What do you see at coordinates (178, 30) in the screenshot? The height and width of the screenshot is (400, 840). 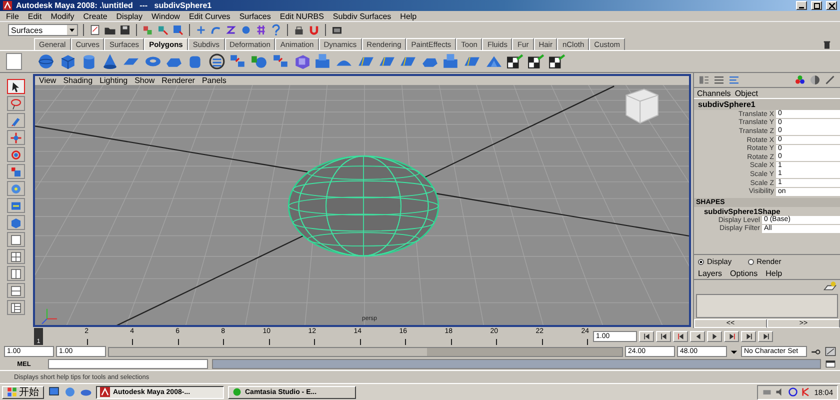 I see `select-component-icon` at bounding box center [178, 30].